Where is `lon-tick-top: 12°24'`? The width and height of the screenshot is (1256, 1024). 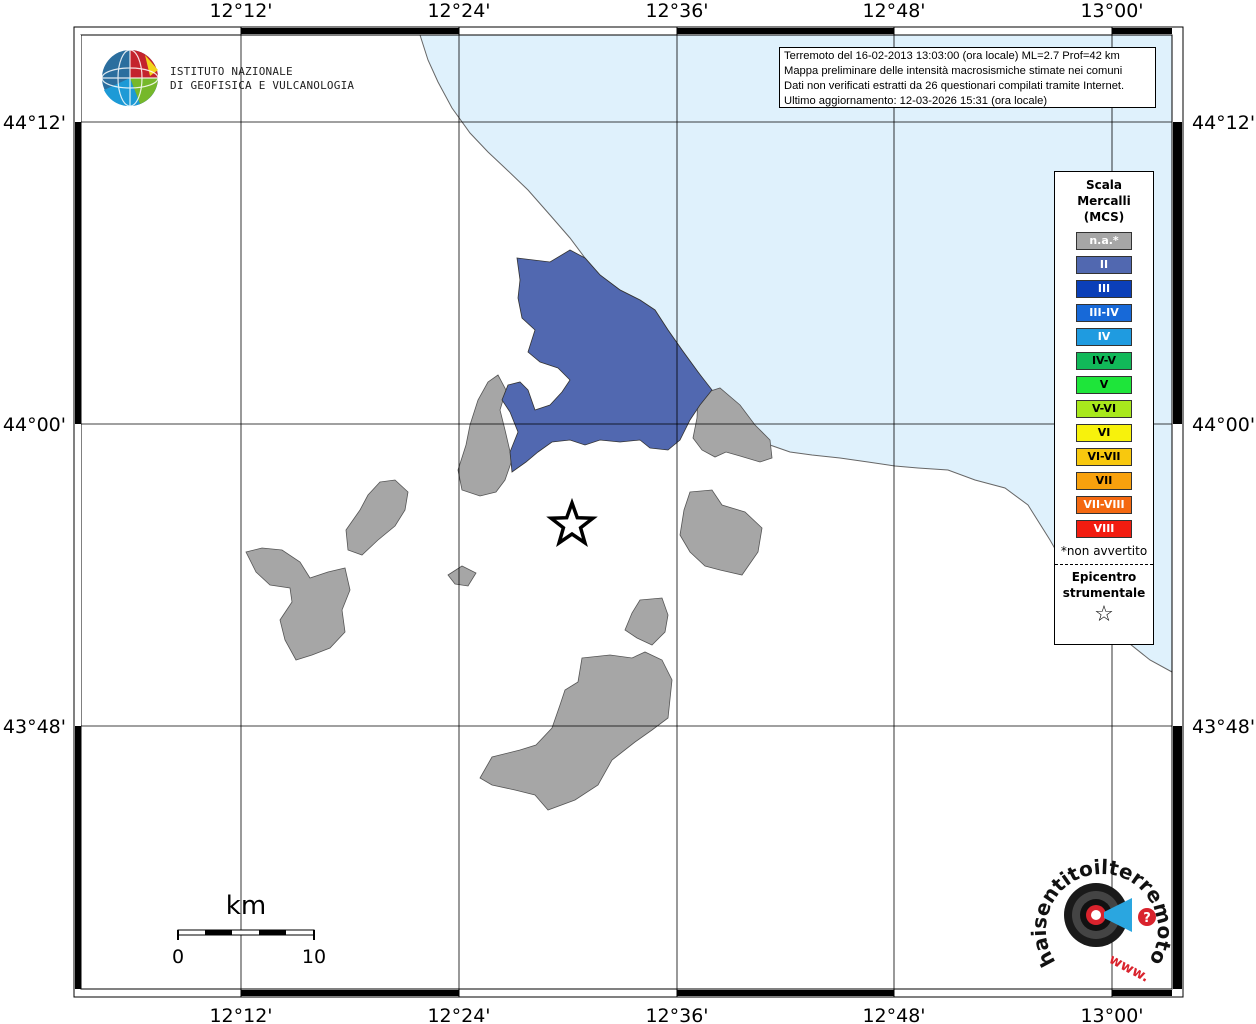
lon-tick-top: 12°24' is located at coordinates (458, 11).